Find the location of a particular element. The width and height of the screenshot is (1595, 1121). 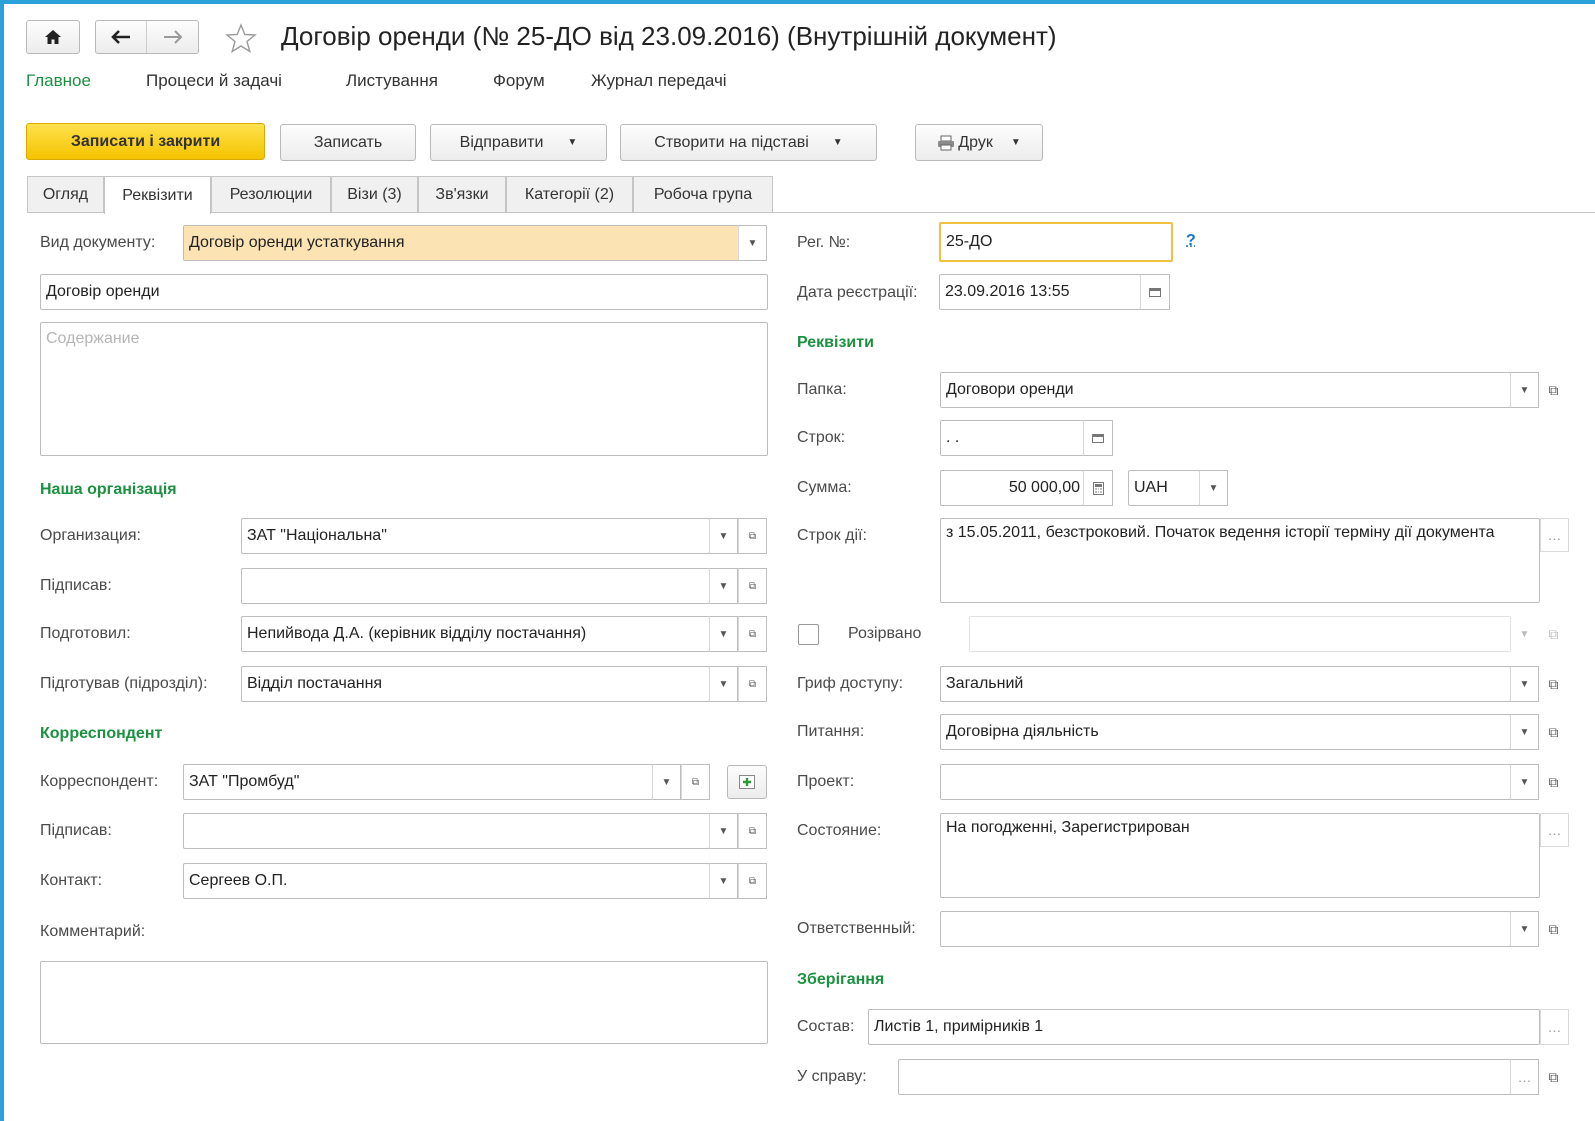

menu-transfer-log: Журнал передачі is located at coordinates (659, 81).